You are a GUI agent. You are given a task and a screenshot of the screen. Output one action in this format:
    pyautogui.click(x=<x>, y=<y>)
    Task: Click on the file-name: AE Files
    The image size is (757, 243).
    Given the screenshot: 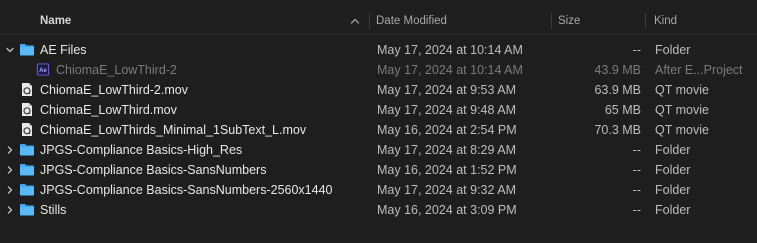 What is the action you would take?
    pyautogui.click(x=63, y=50)
    